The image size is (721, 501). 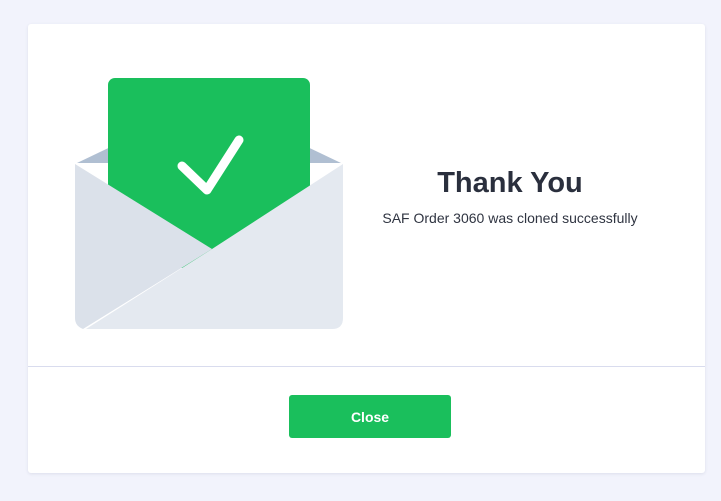 I want to click on dialog-message: SAF Order 3060 was cloned successfully, so click(x=510, y=218).